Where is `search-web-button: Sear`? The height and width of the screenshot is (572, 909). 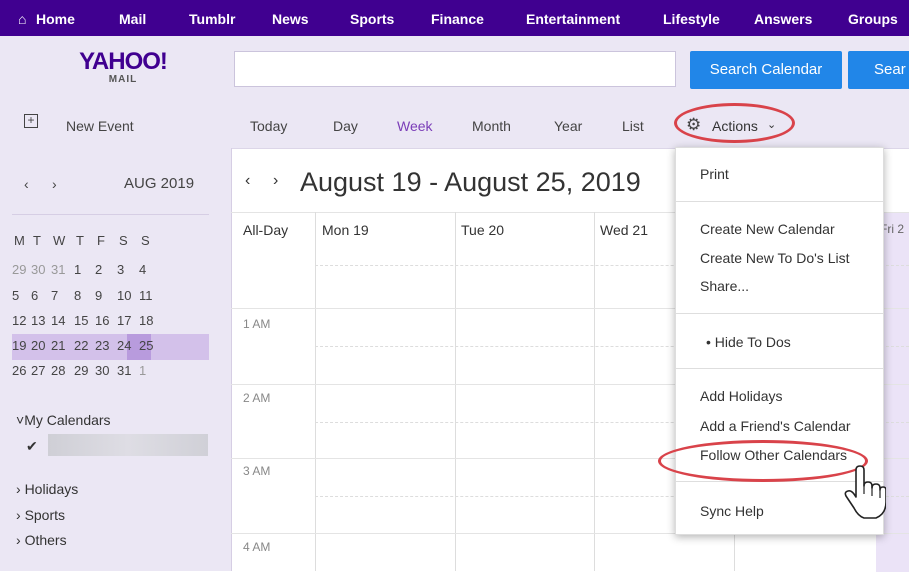
search-web-button: Sear is located at coordinates (878, 70).